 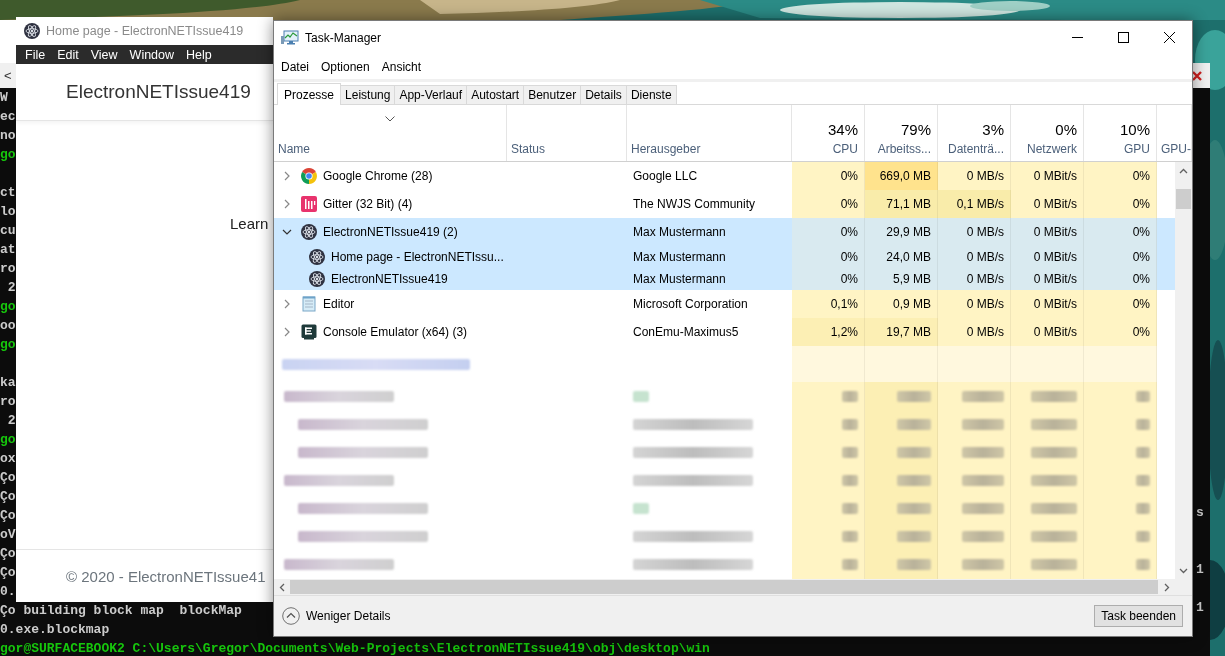 I want to click on menu-item: Datei, so click(x=295, y=66).